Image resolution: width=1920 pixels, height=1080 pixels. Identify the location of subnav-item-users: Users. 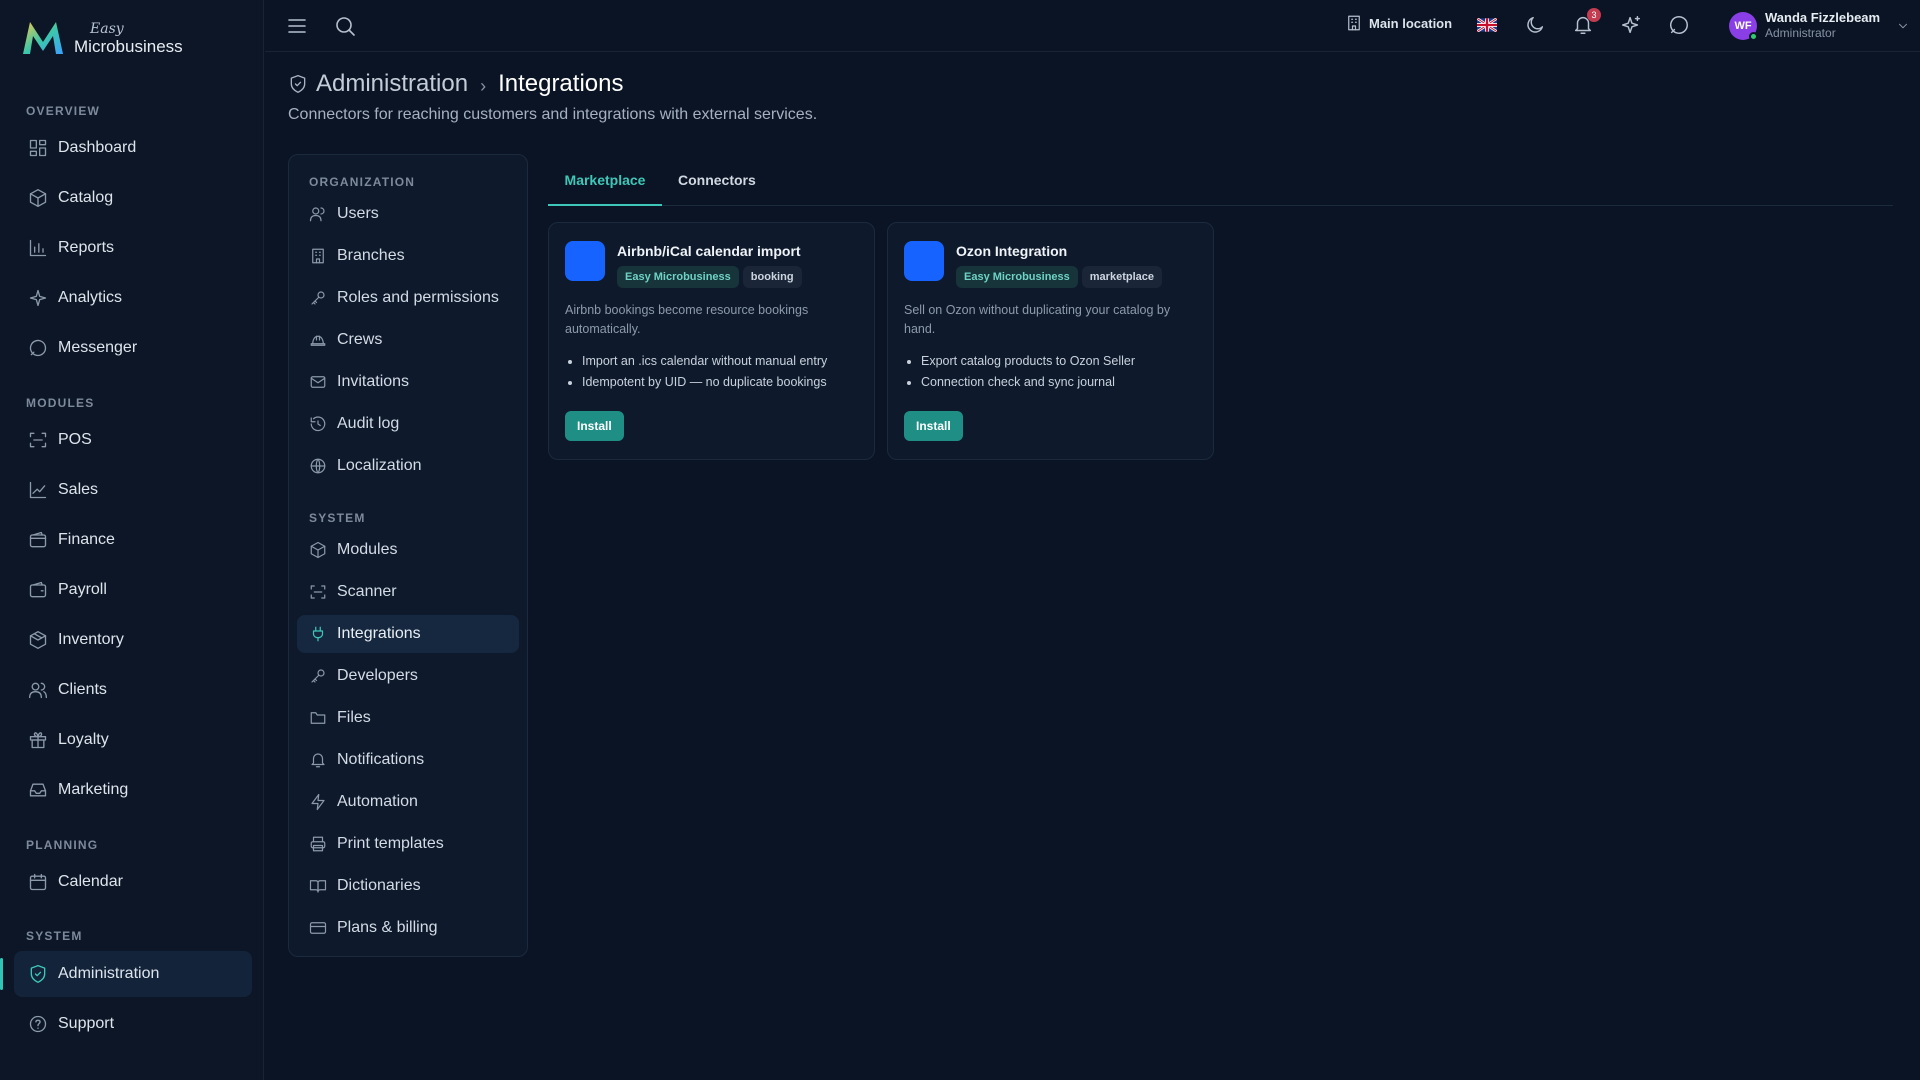
(408, 214).